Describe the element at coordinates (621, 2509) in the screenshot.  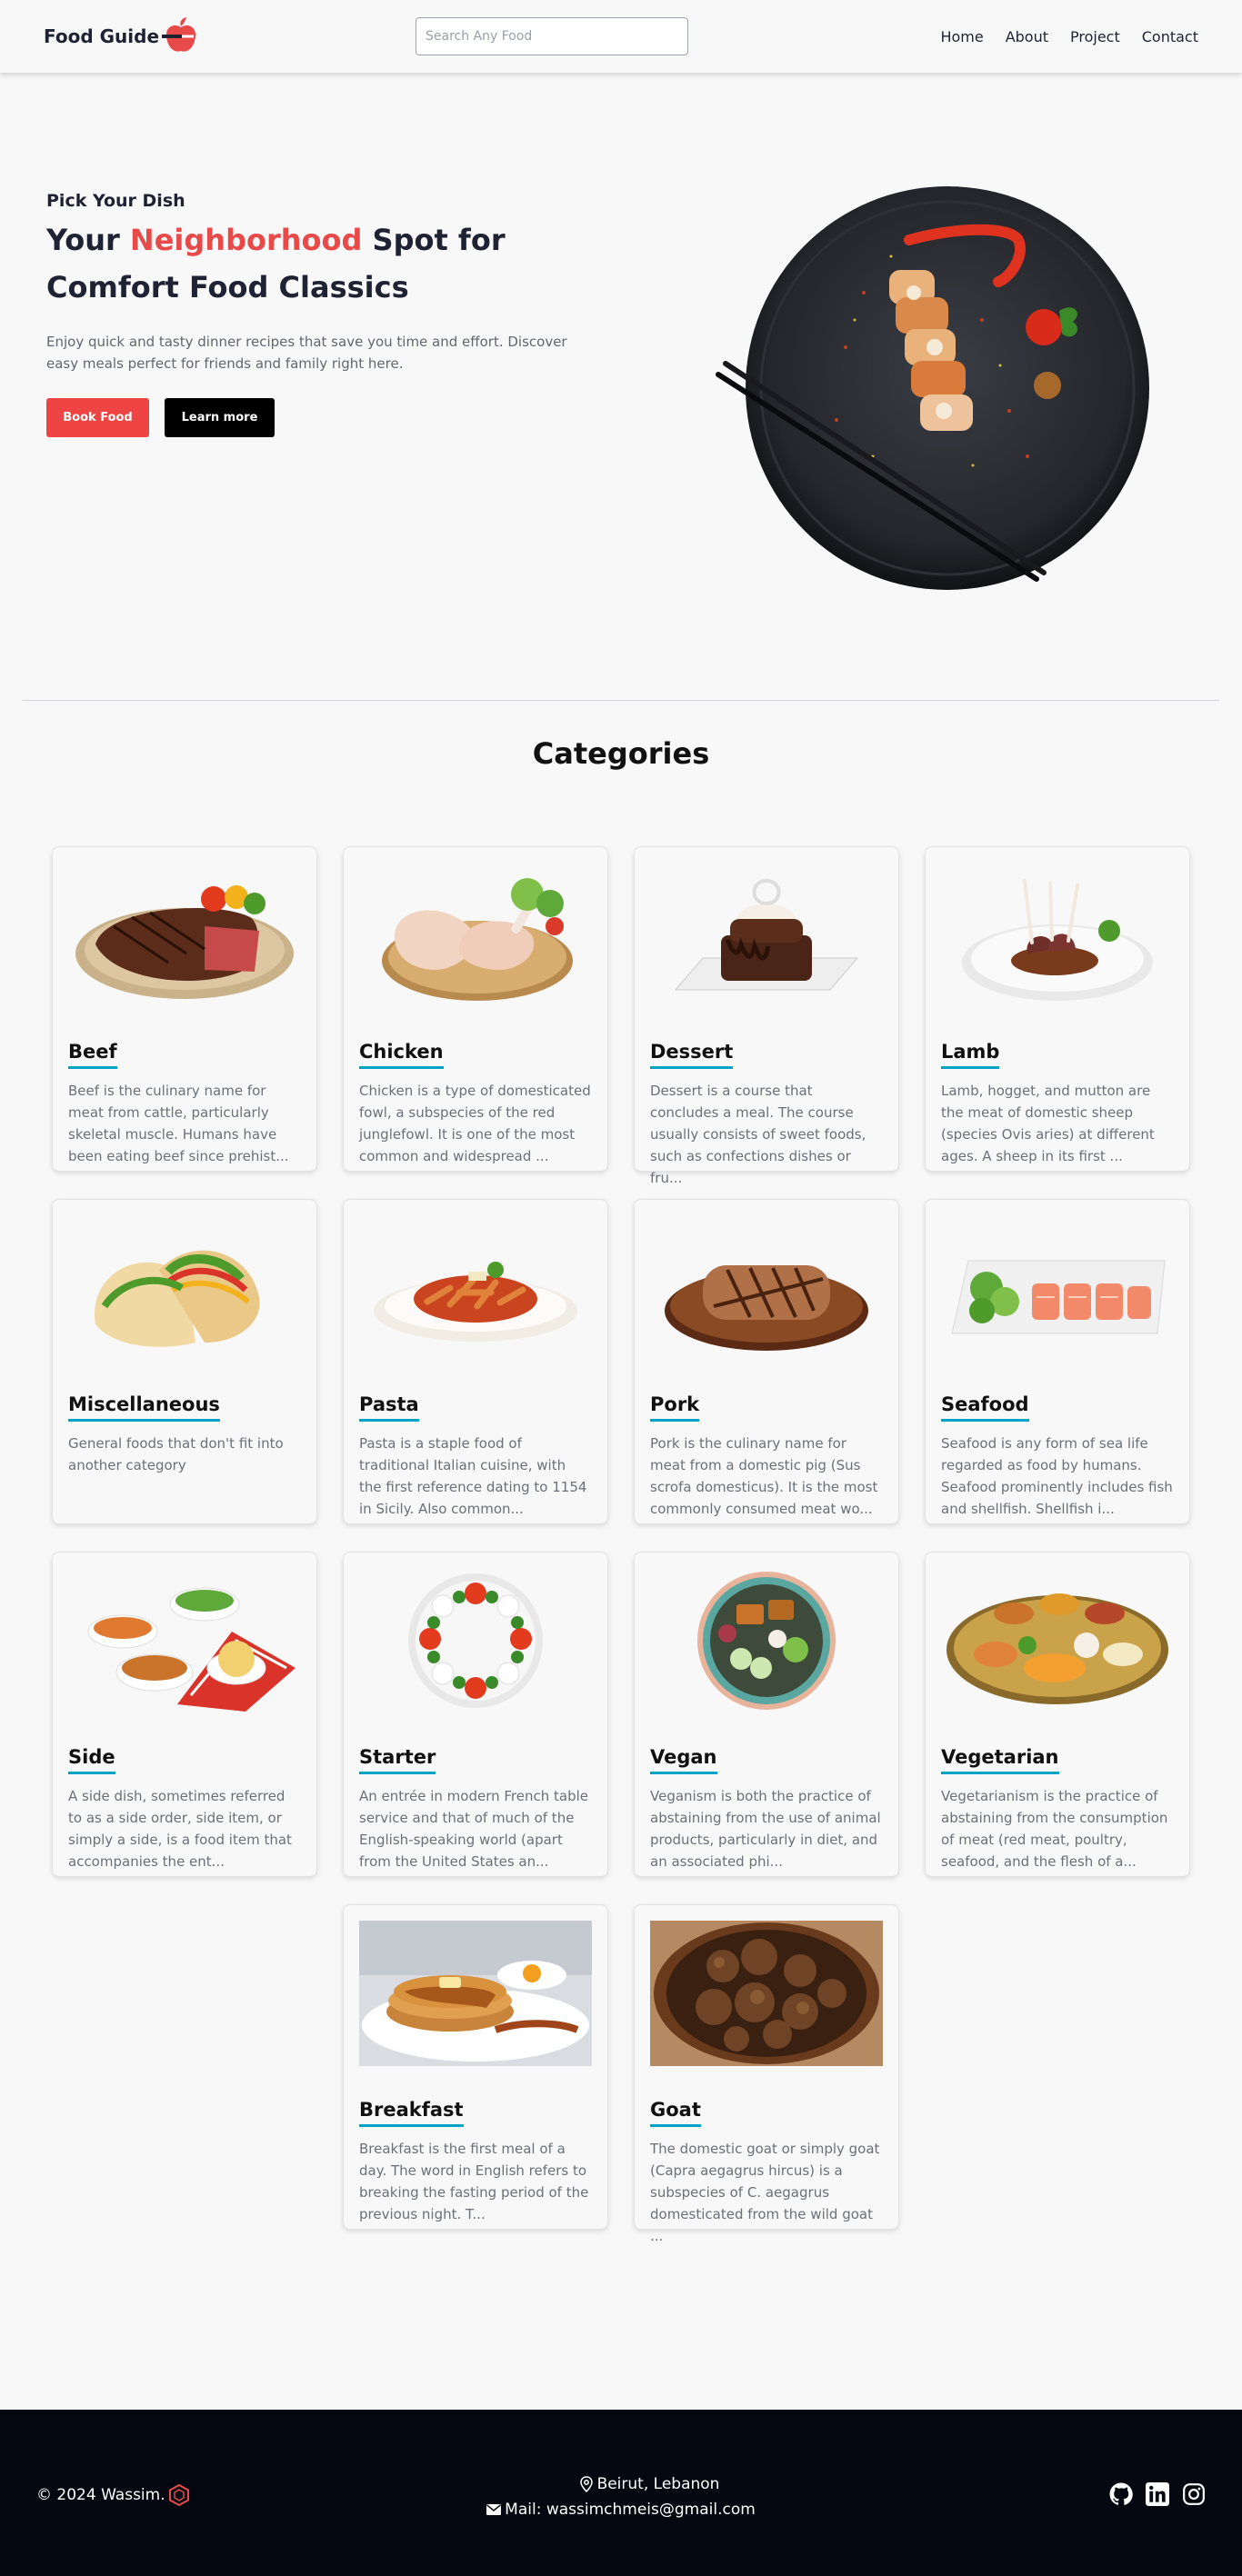
I see `email-row: Mail: wassimchmeis@gmail.com` at that location.